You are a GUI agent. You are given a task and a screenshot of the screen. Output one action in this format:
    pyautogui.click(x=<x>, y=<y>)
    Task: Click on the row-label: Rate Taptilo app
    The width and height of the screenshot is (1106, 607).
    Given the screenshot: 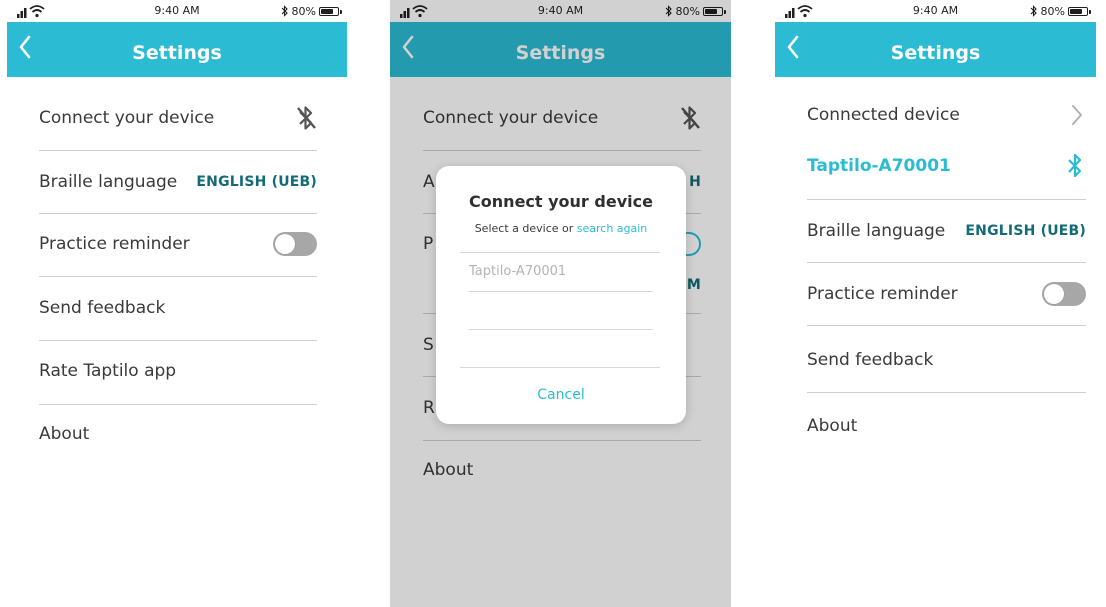 What is the action you would take?
    pyautogui.click(x=108, y=371)
    